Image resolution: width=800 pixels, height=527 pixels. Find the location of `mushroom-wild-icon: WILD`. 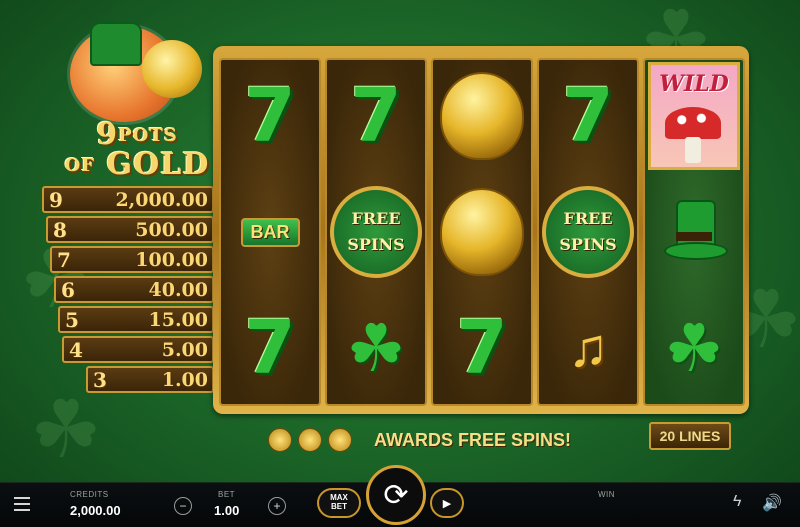

mushroom-wild-icon: WILD is located at coordinates (694, 116).